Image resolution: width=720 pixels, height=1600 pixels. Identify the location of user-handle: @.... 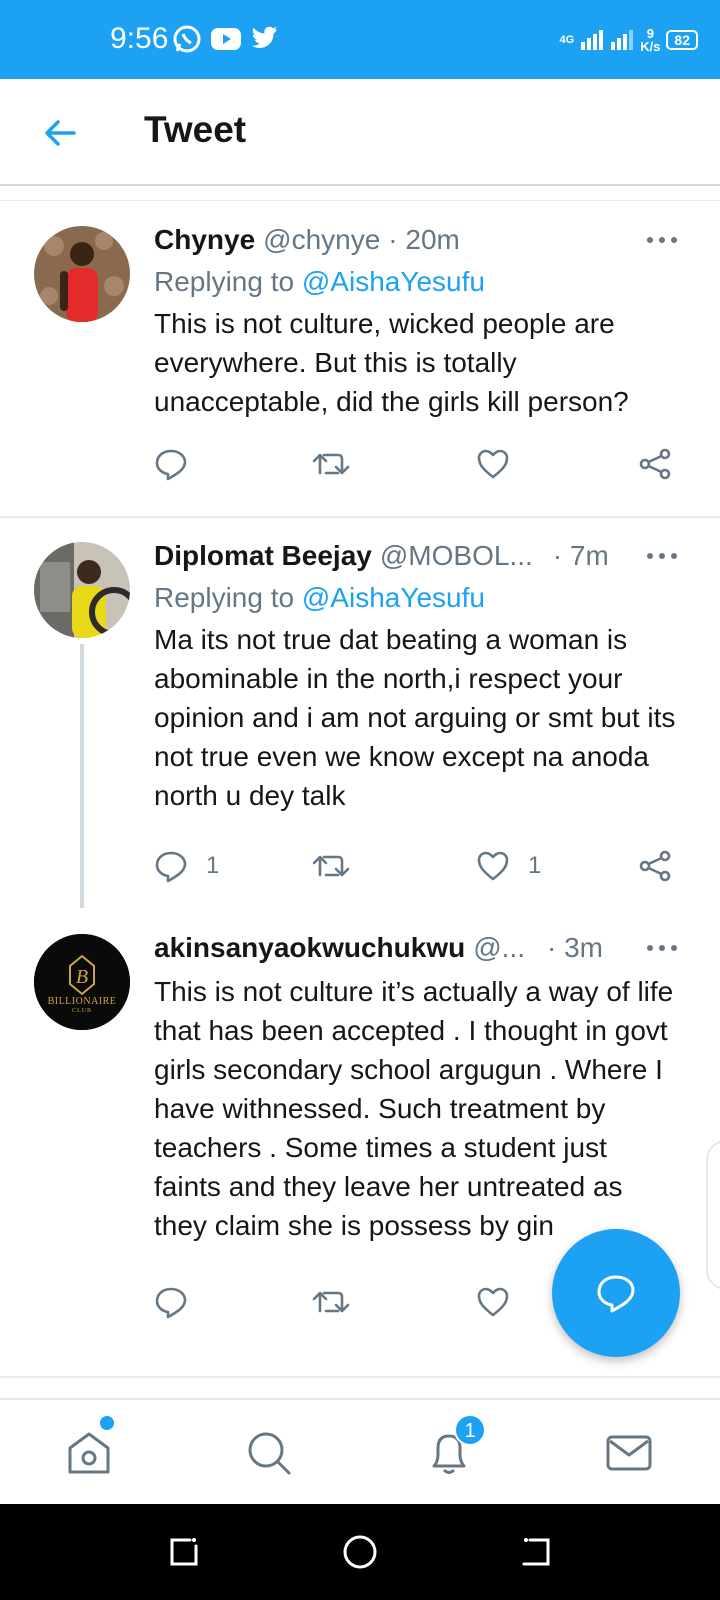
(499, 947).